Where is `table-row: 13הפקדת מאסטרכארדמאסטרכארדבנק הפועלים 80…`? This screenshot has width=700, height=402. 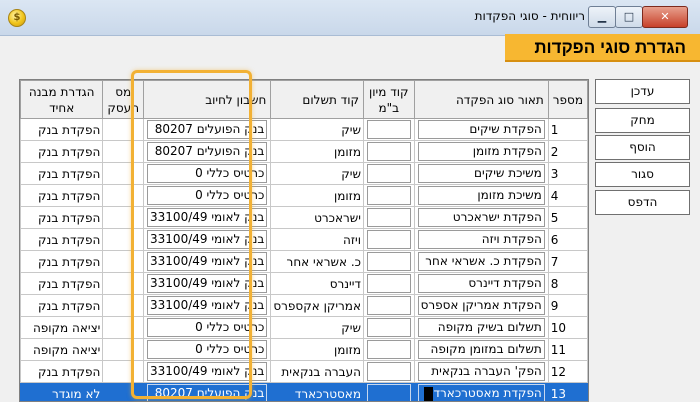
table-row: 13הפקדת מאסטרכארדמאסטרכארדבנק הפועלים 80… is located at coordinates (304, 392).